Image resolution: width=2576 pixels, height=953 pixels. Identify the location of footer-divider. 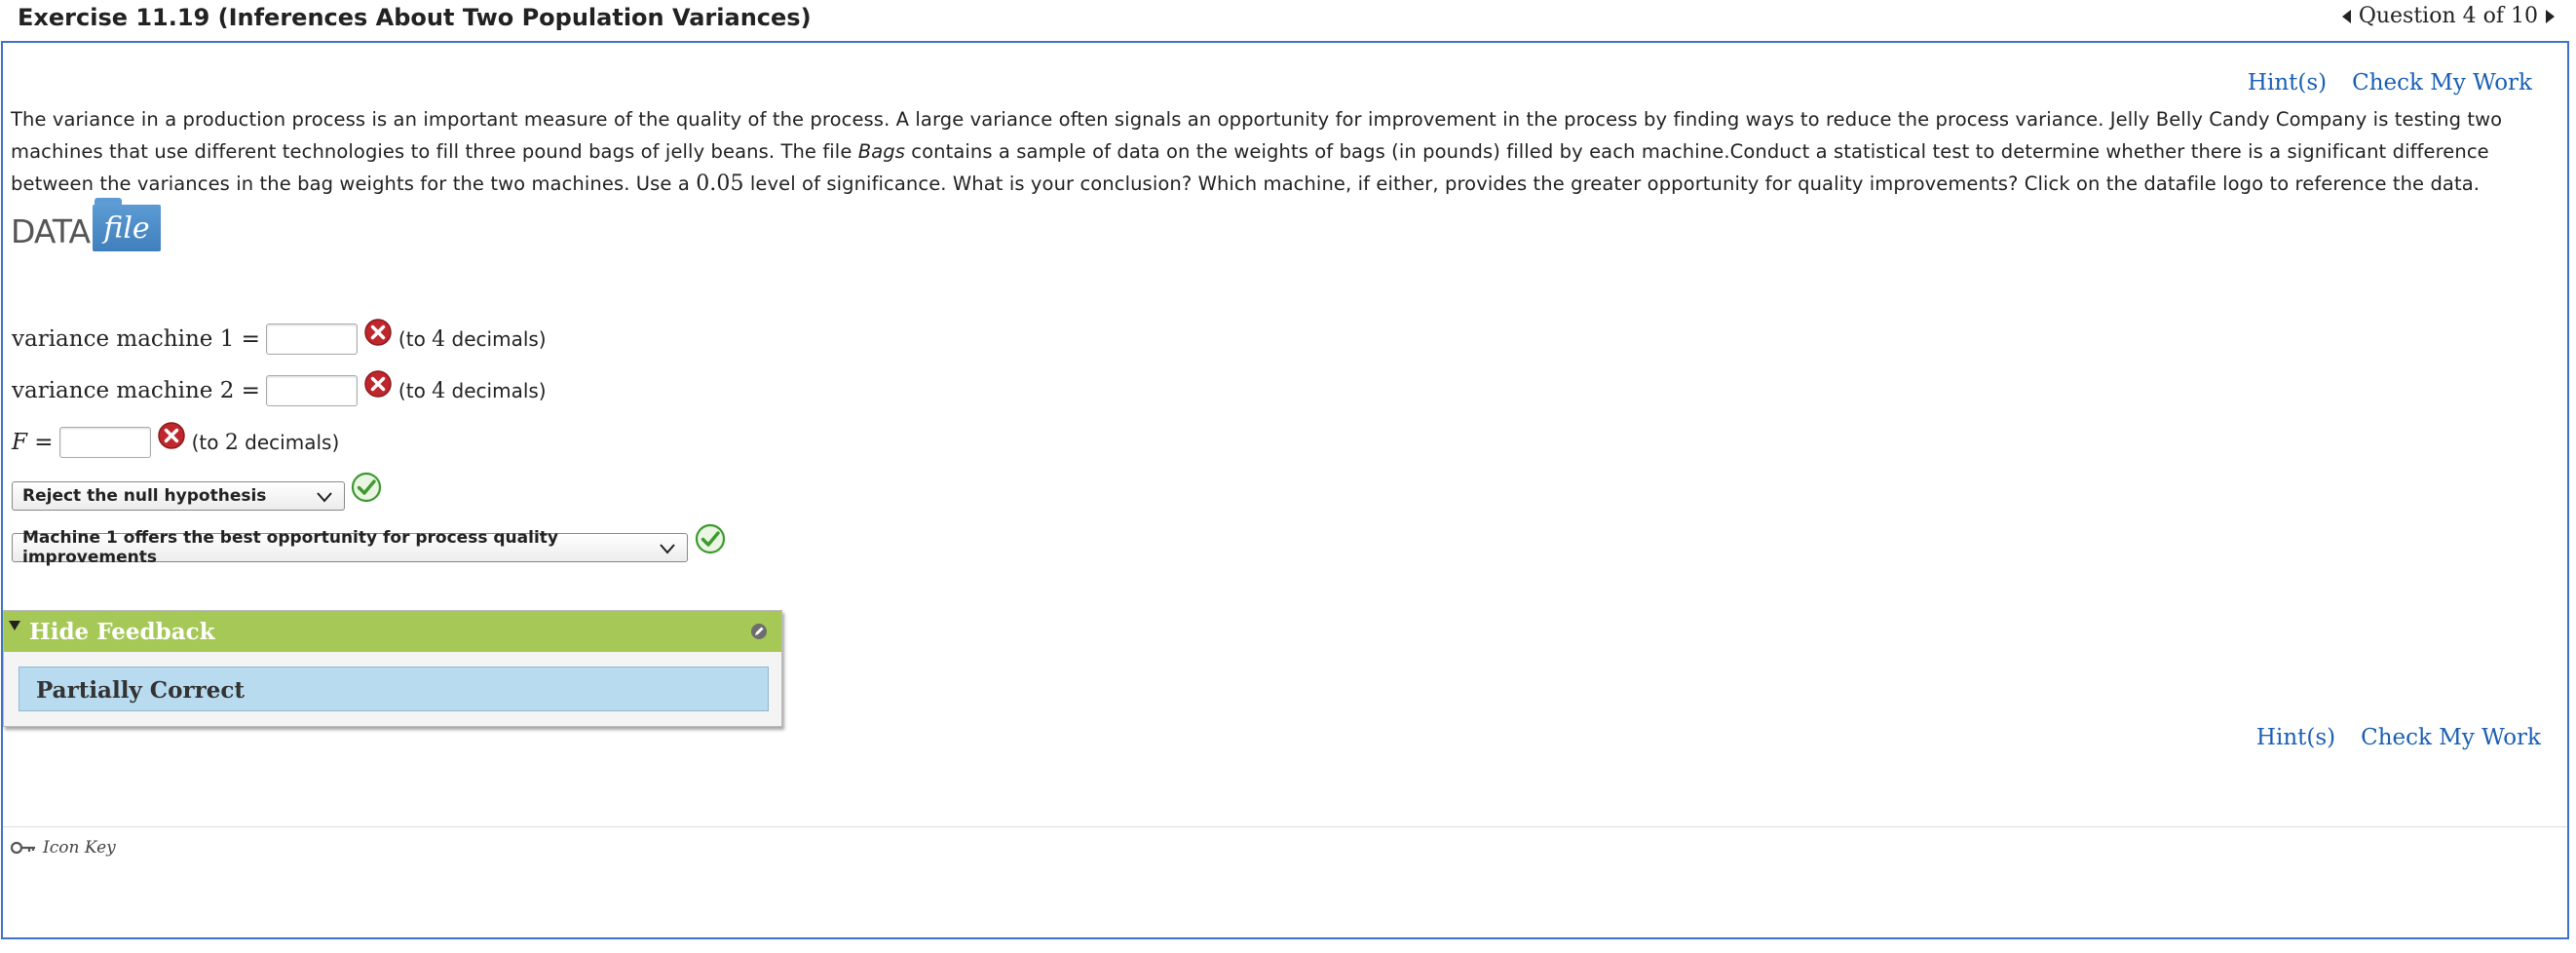
(1285, 826).